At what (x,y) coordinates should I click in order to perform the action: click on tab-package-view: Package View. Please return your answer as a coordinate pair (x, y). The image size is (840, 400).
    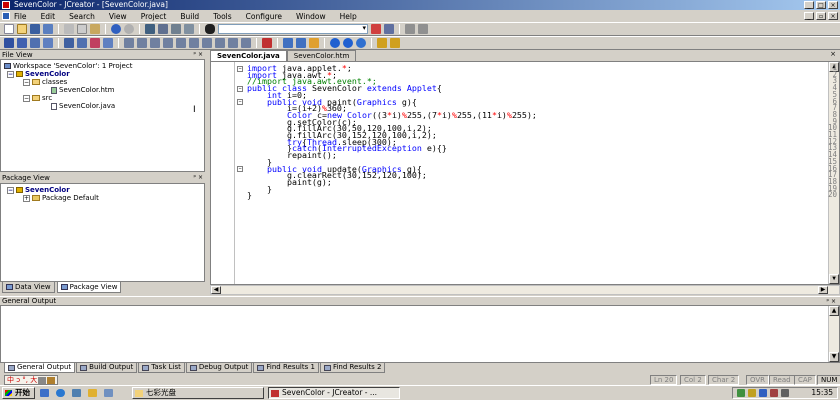
    Looking at the image, I should click on (89, 287).